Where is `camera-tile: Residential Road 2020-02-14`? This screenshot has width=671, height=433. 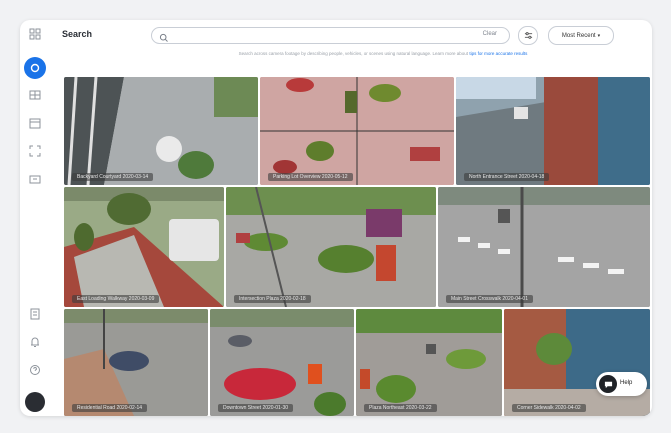 camera-tile: Residential Road 2020-02-14 is located at coordinates (136, 362).